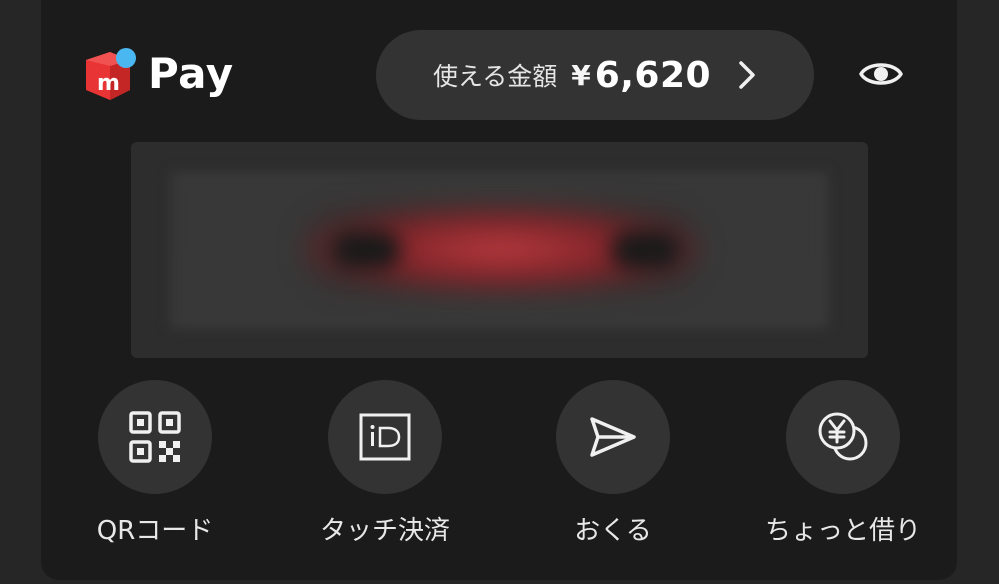 Image resolution: width=999 pixels, height=584 pixels. I want to click on logo-text: Pay, so click(191, 73).